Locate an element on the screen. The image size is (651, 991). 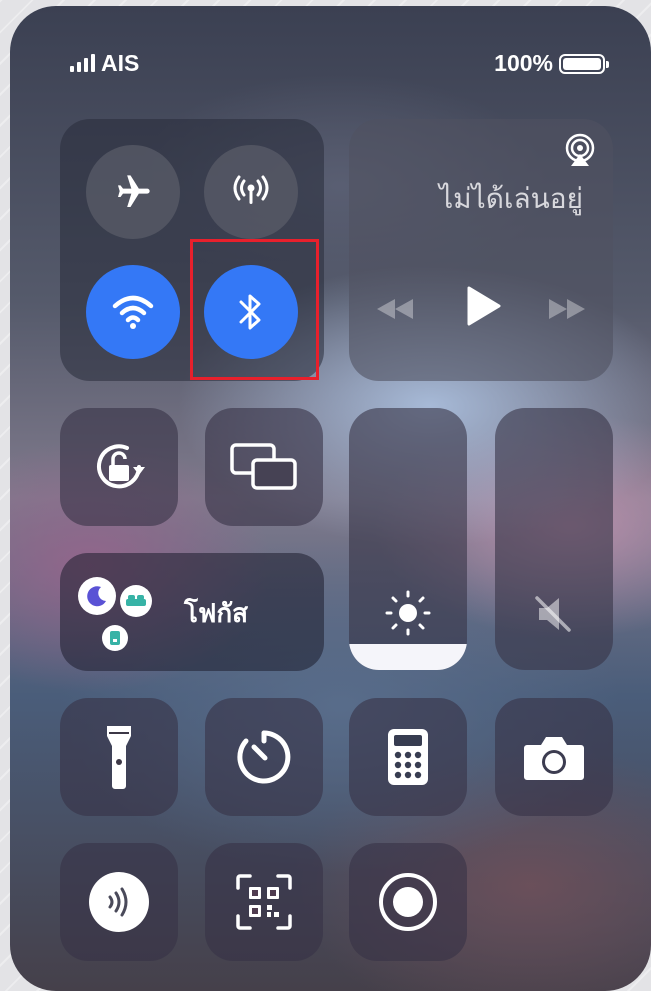
qr-code-scanner-icon is located at coordinates (264, 902).